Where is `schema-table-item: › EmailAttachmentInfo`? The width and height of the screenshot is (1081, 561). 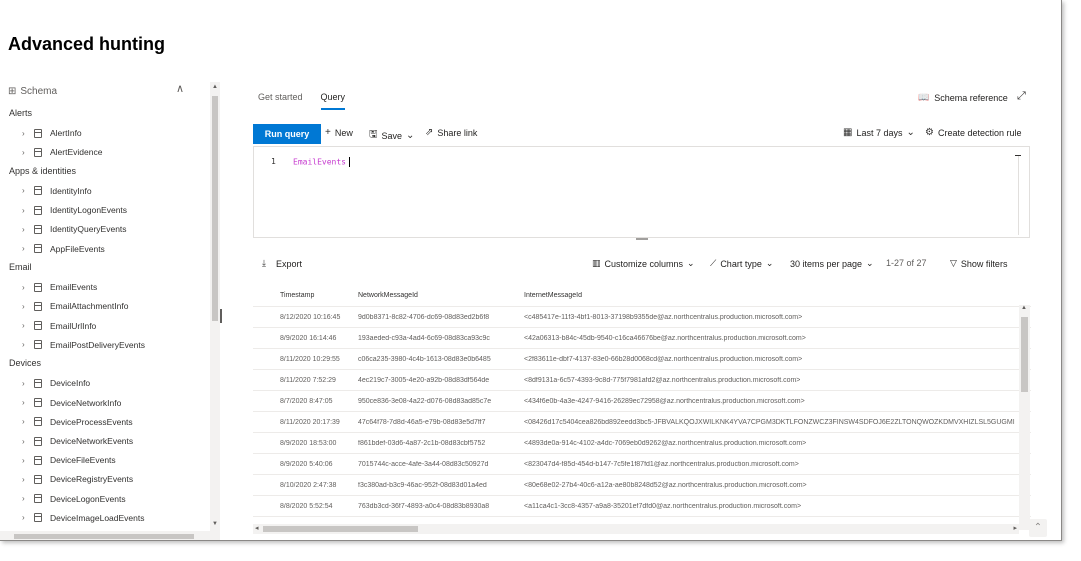
schema-table-item: › EmailAttachmentInfo is located at coordinates (105, 306).